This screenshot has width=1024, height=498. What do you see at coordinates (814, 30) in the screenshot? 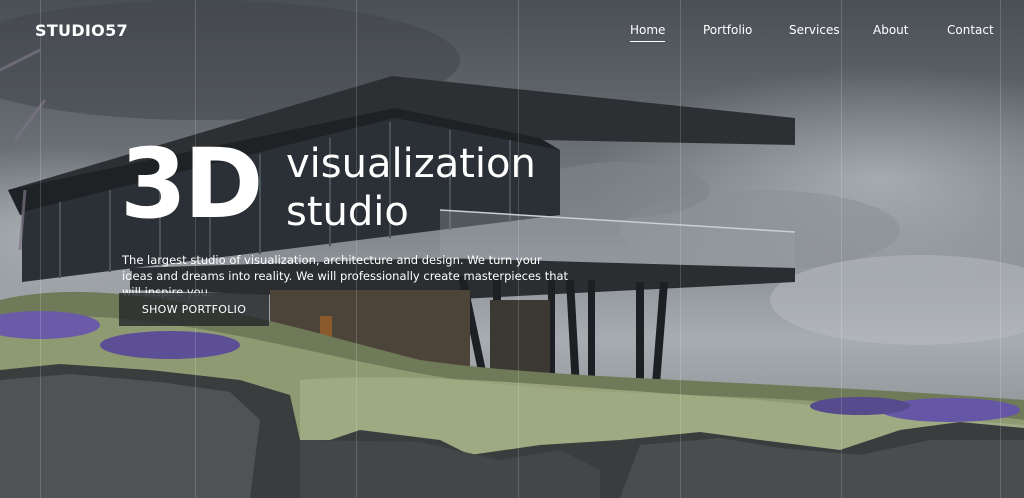
I see `nav-link-services: Services` at bounding box center [814, 30].